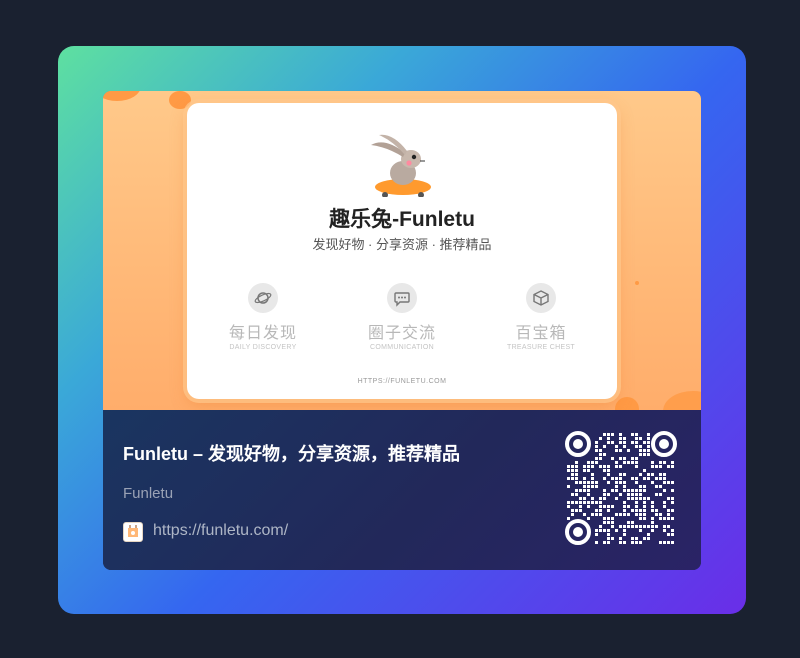 The width and height of the screenshot is (800, 658). I want to click on card-url-link: https://funletu.com/, so click(220, 531).